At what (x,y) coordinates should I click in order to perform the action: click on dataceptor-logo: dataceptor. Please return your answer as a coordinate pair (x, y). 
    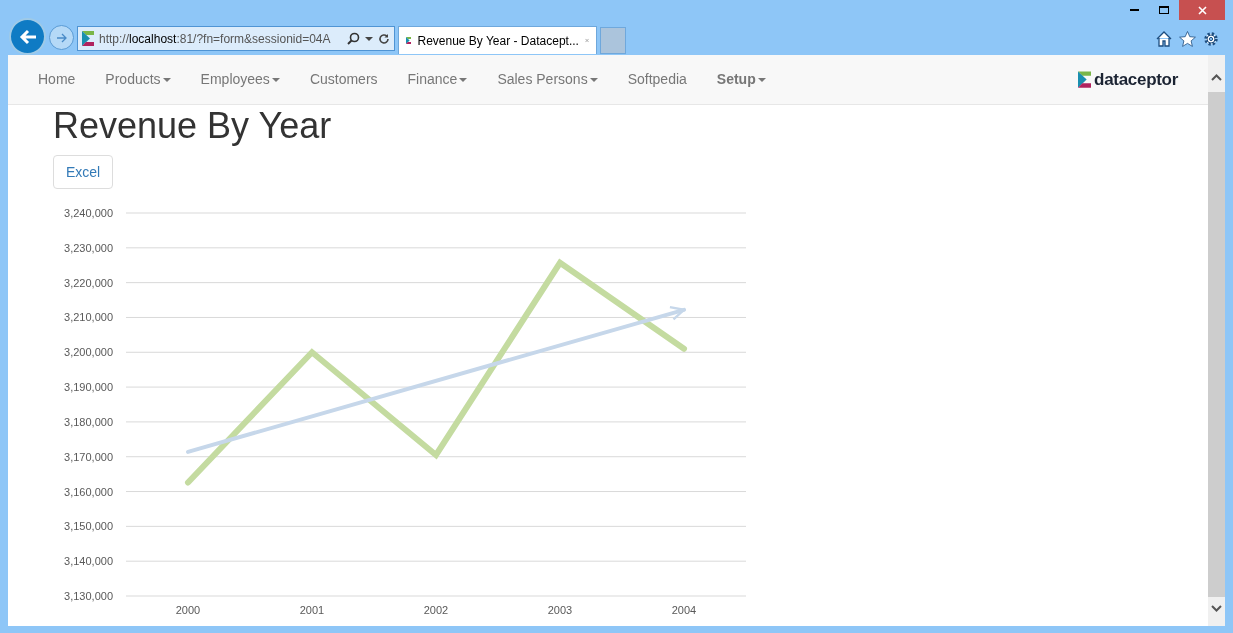
    Looking at the image, I should click on (1128, 79).